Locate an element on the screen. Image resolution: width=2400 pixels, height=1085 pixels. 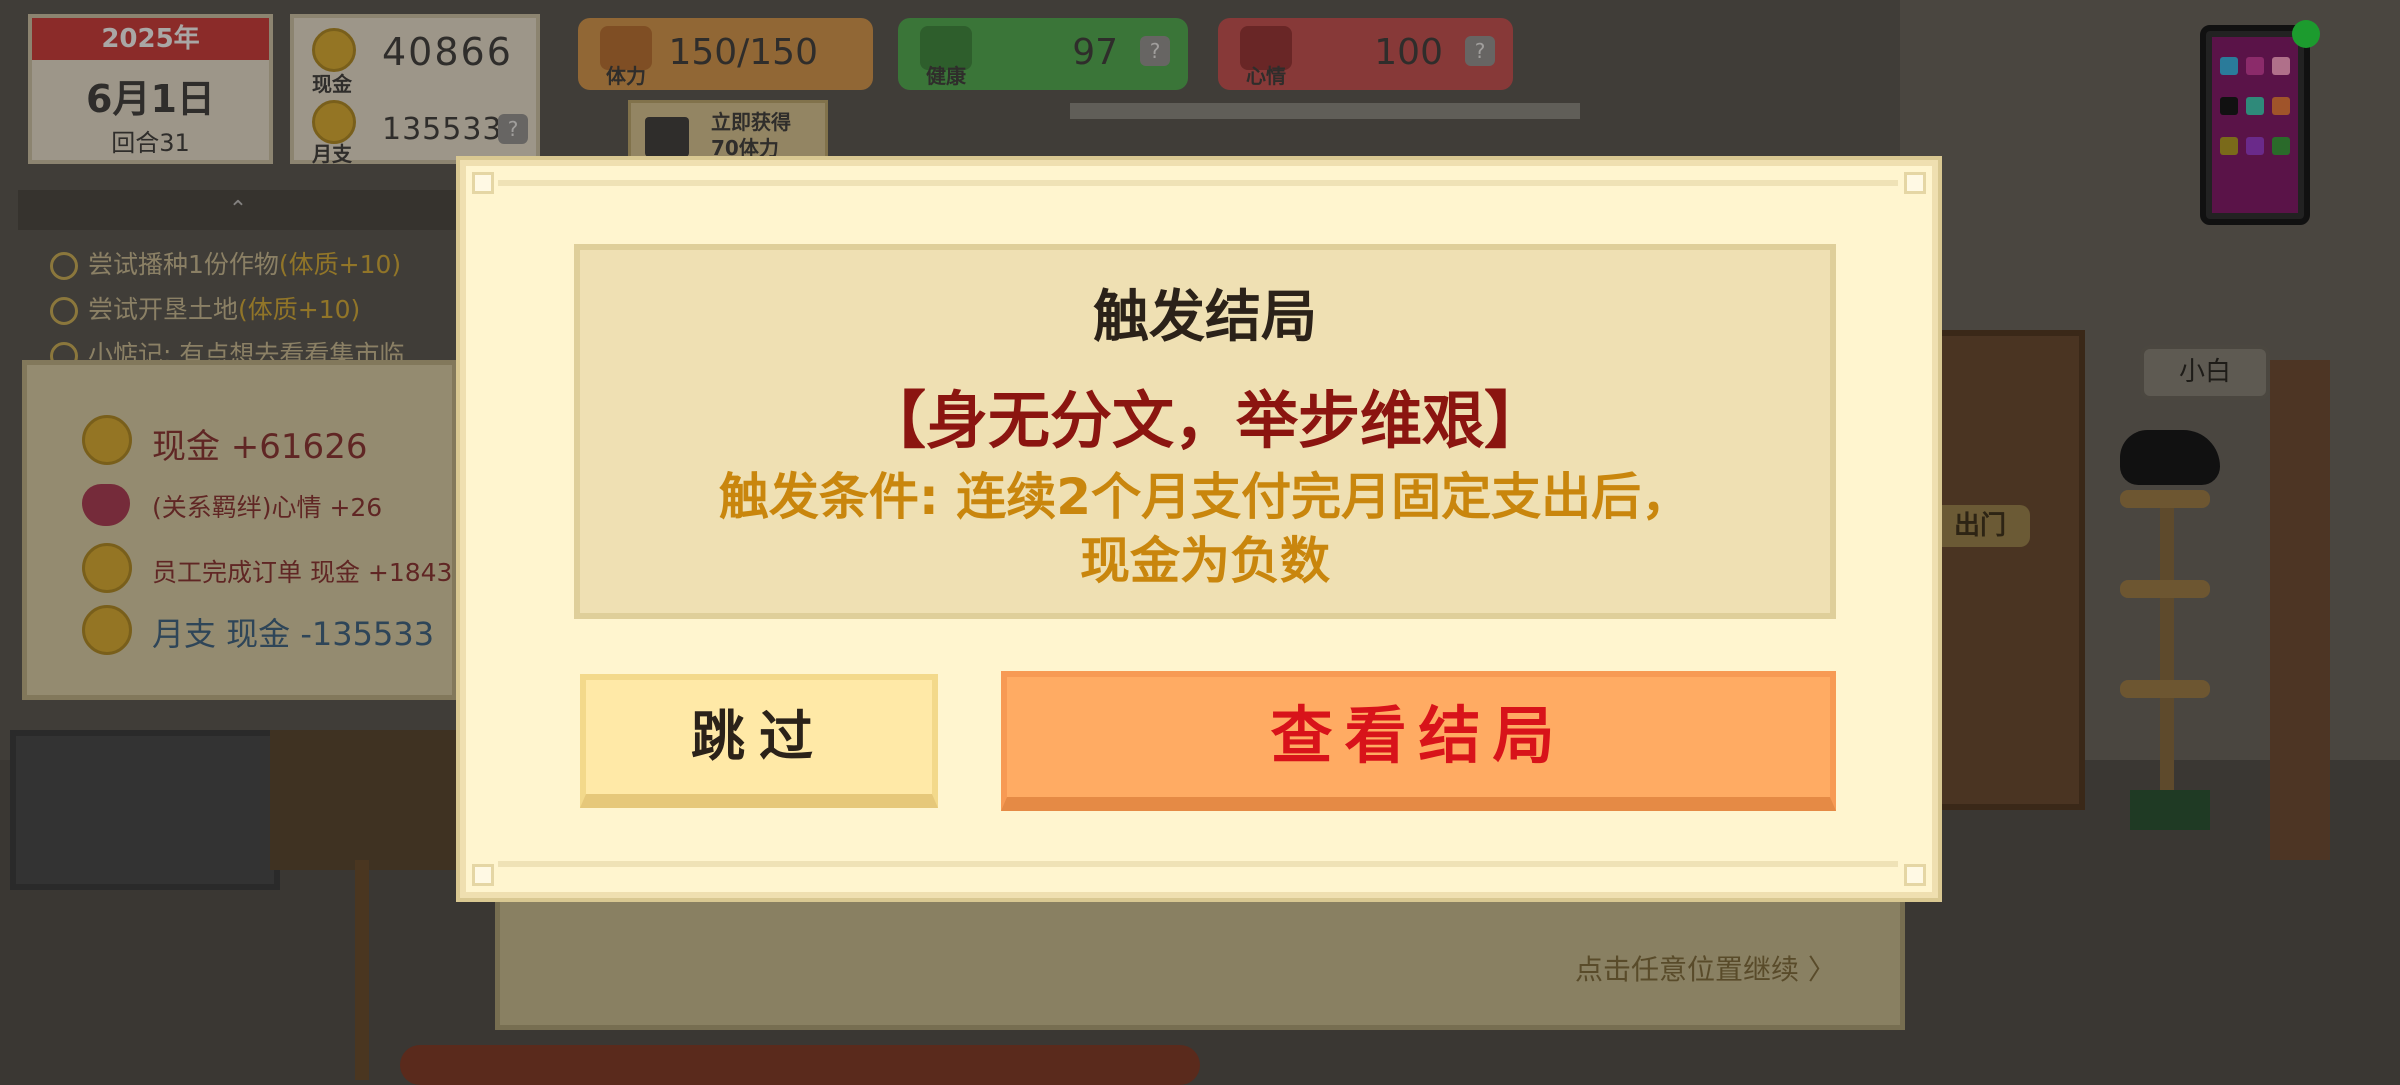
notification-dot-icon is located at coordinates (2306, 34).